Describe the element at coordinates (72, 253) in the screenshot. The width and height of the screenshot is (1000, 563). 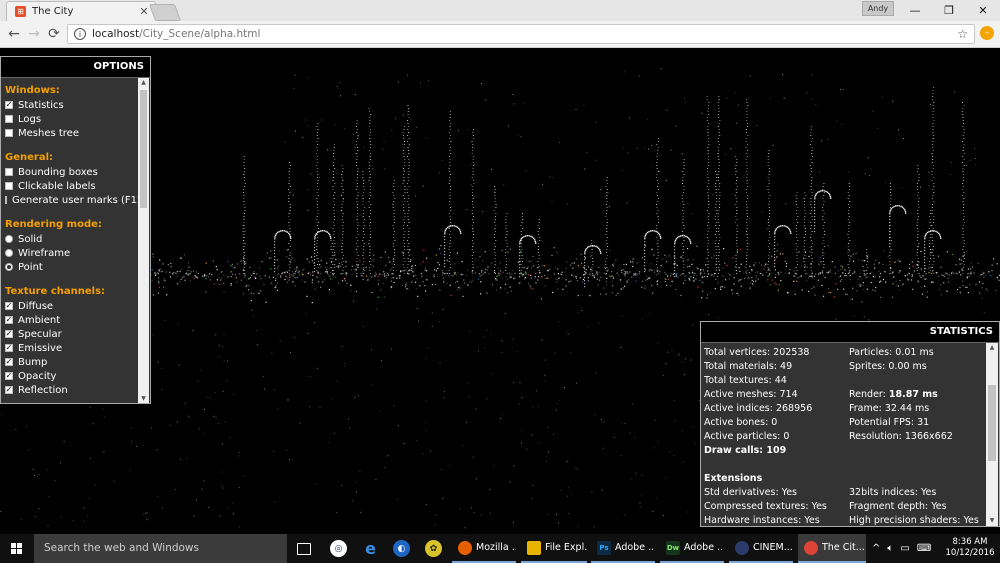
I see `wireframe-radio: Wireframe` at that location.